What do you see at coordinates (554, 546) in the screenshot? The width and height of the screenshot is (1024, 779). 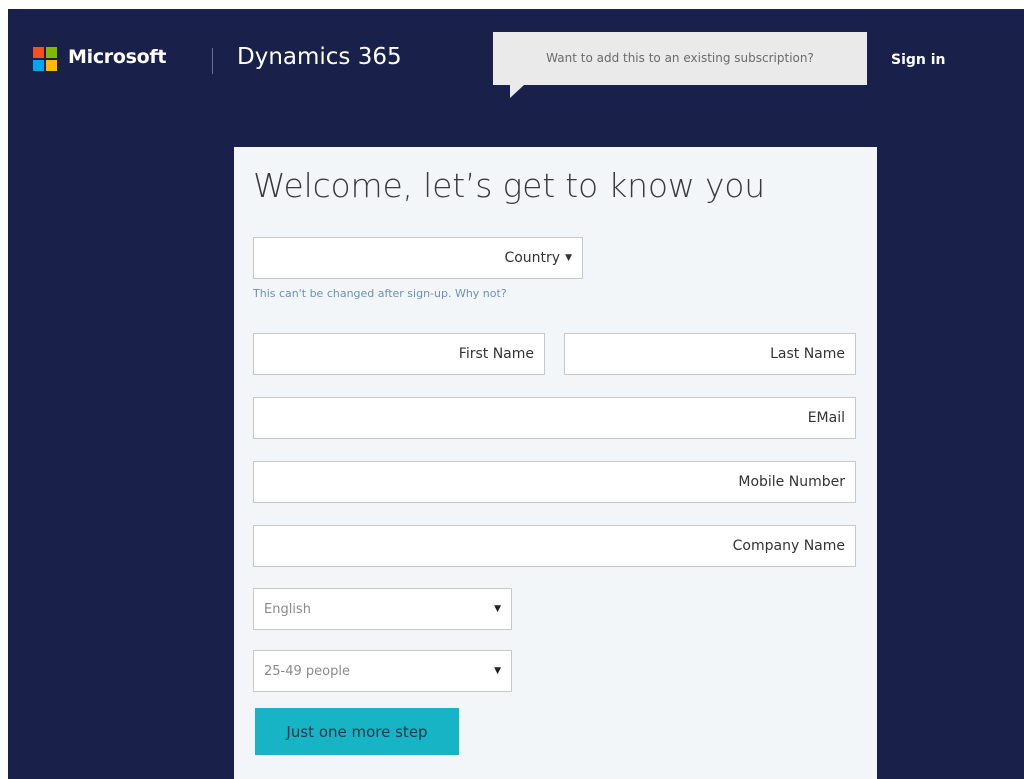 I see `company-name-field: Company Name` at bounding box center [554, 546].